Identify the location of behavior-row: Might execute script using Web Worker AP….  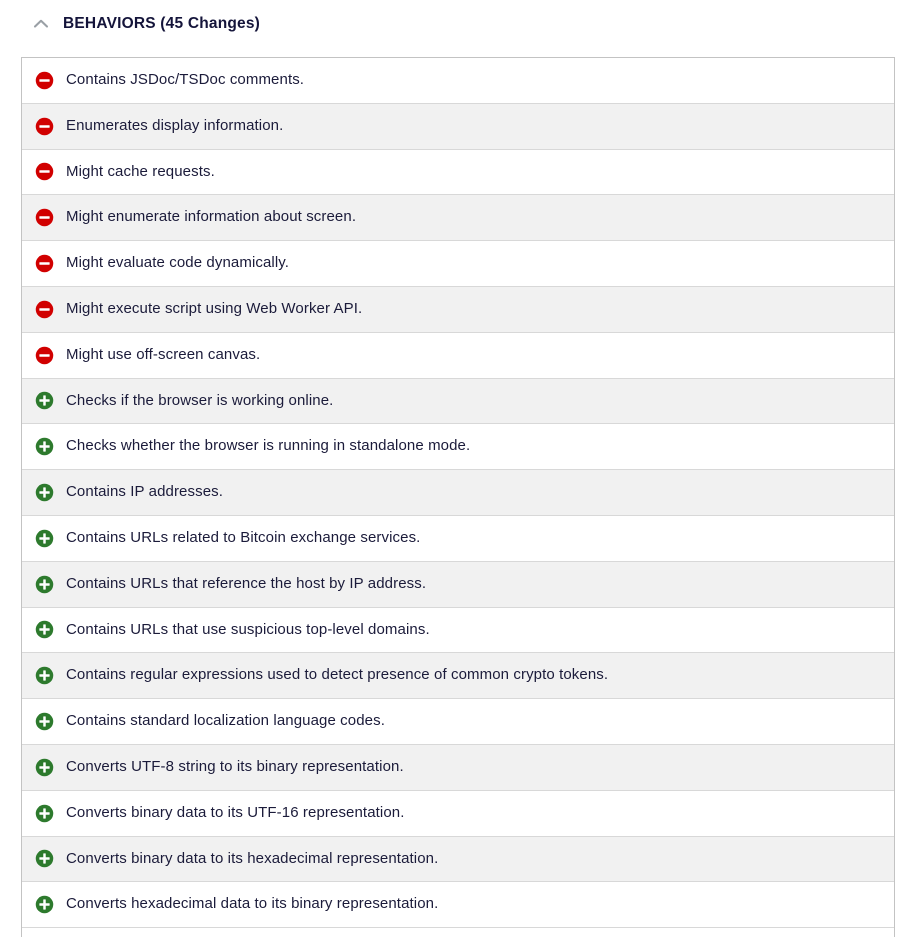
(458, 309).